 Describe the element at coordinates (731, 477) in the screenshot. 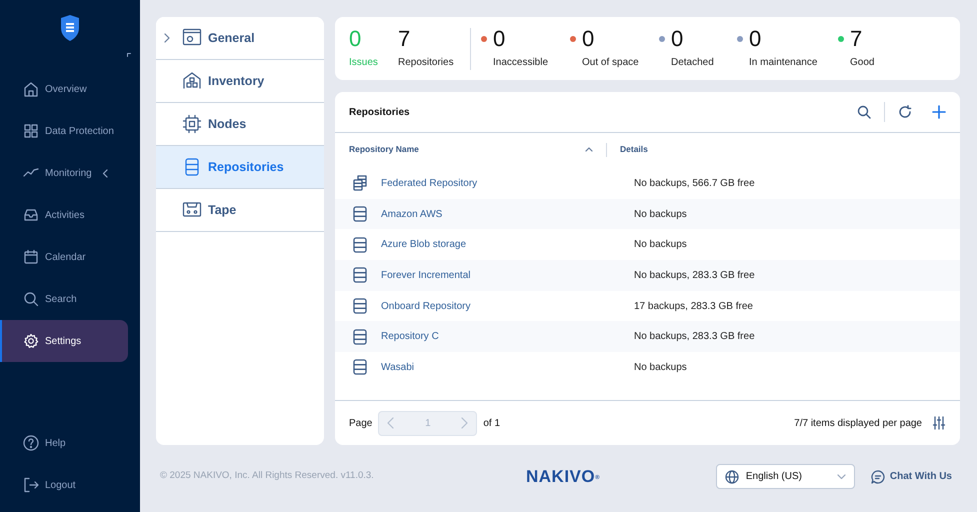

I see `globe-icon` at that location.